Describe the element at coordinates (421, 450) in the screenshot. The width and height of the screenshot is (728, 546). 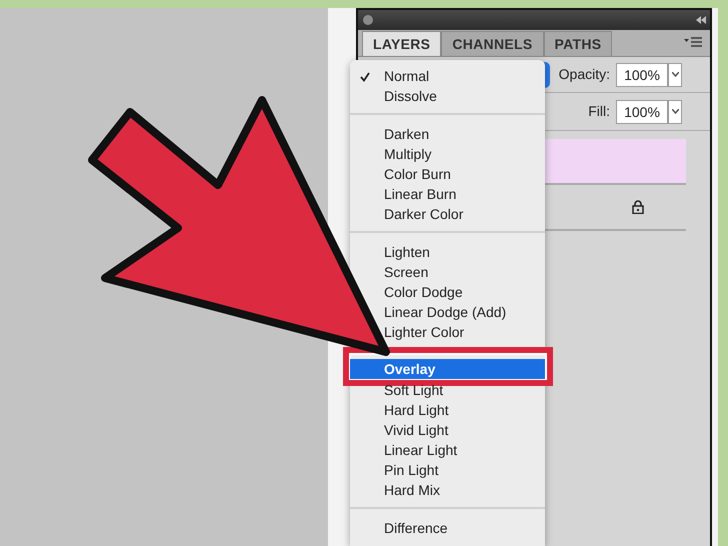
I see `menu-item: Linear Light` at that location.